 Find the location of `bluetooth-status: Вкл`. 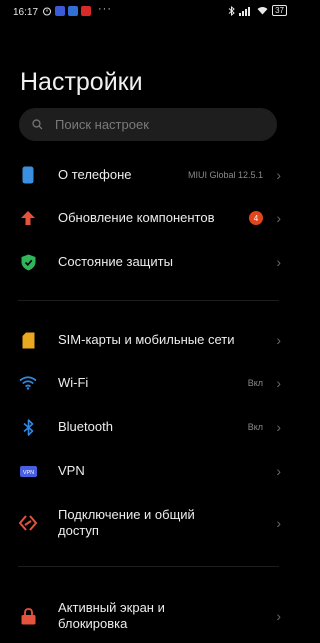

bluetooth-status: Вкл is located at coordinates (255, 427).